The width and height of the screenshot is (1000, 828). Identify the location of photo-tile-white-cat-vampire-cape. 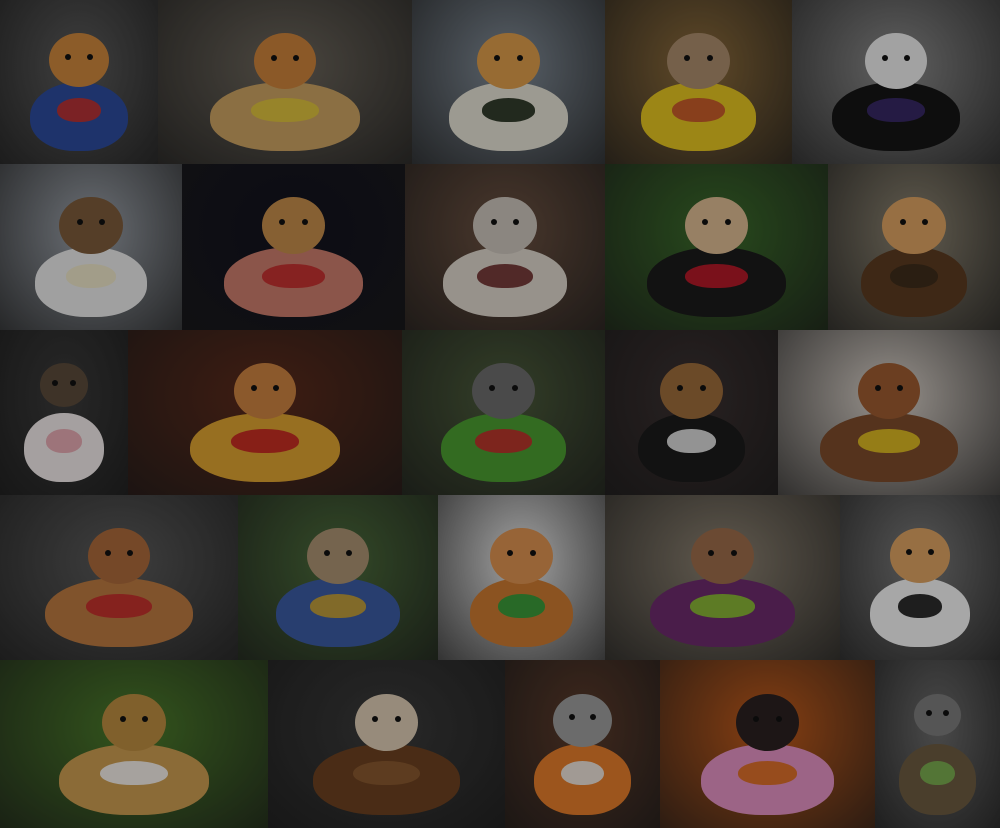
(896, 82).